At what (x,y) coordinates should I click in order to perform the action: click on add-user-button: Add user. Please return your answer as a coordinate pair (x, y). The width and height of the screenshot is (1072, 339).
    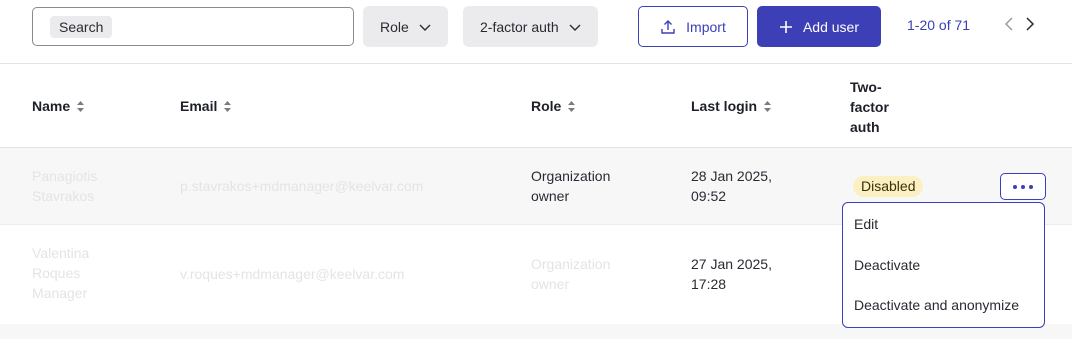
    Looking at the image, I should click on (819, 26).